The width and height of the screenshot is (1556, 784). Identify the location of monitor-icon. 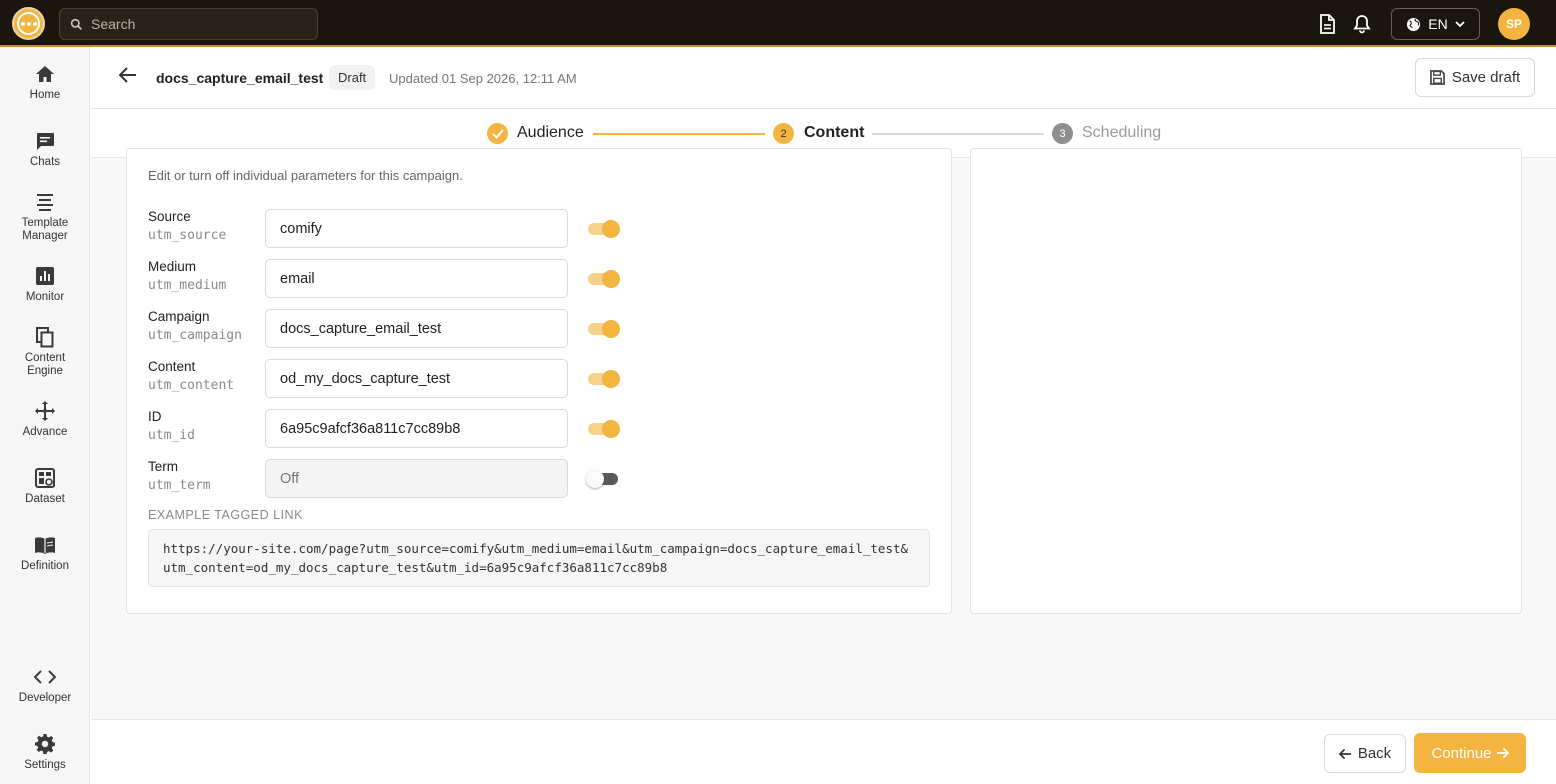
(45, 276).